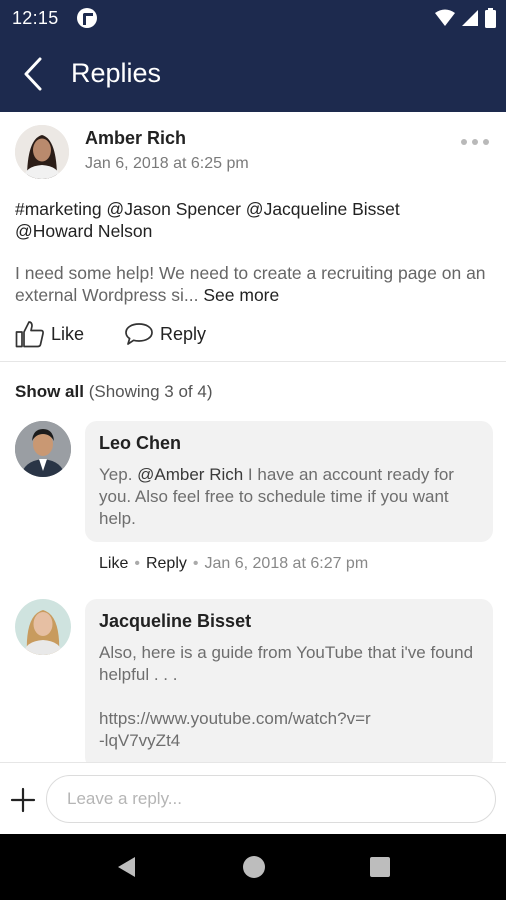 Image resolution: width=506 pixels, height=900 pixels. What do you see at coordinates (241, 295) in the screenshot?
I see `see-more-link: See more` at bounding box center [241, 295].